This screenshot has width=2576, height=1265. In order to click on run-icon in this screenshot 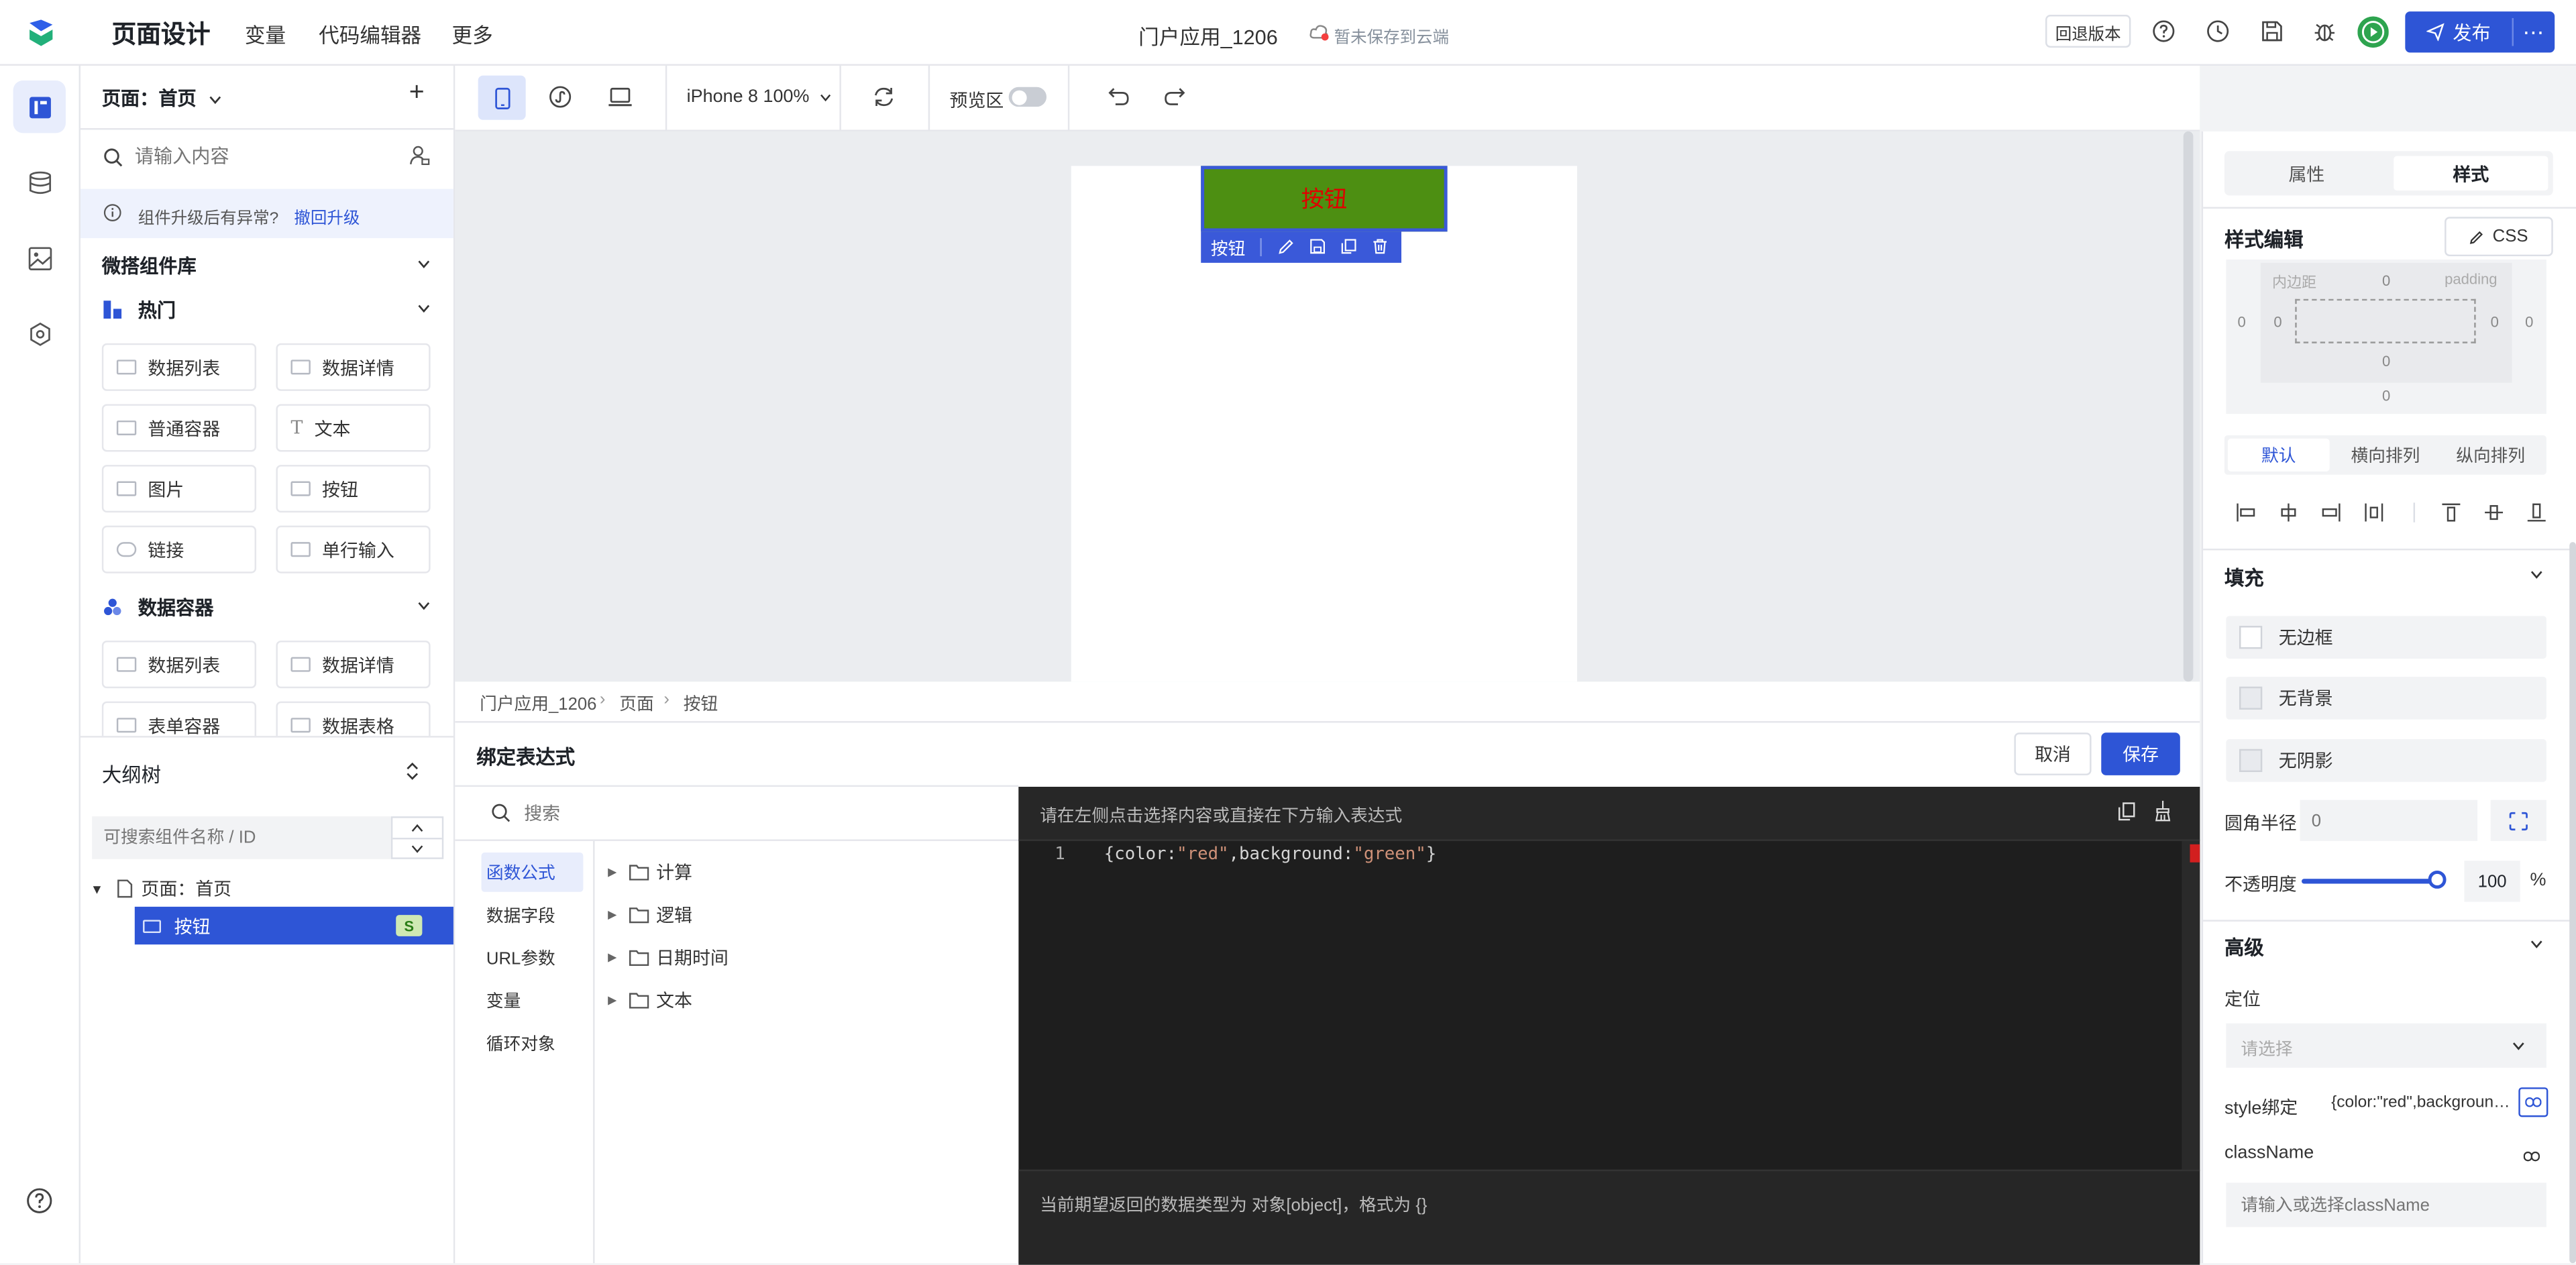, I will do `click(2373, 32)`.